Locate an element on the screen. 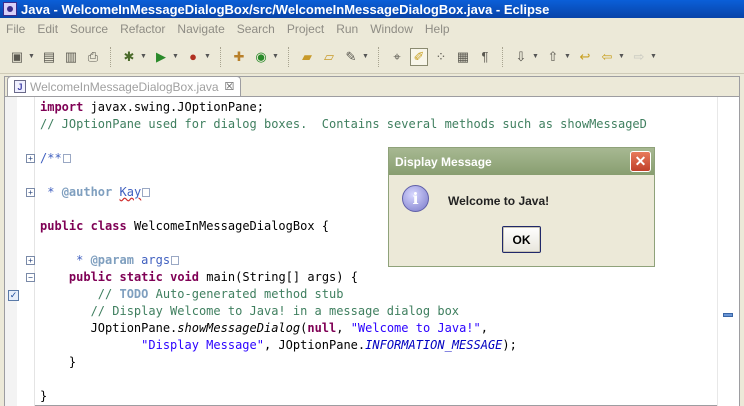 The image size is (744, 406). show-source-icon: ¶ is located at coordinates (485, 57).